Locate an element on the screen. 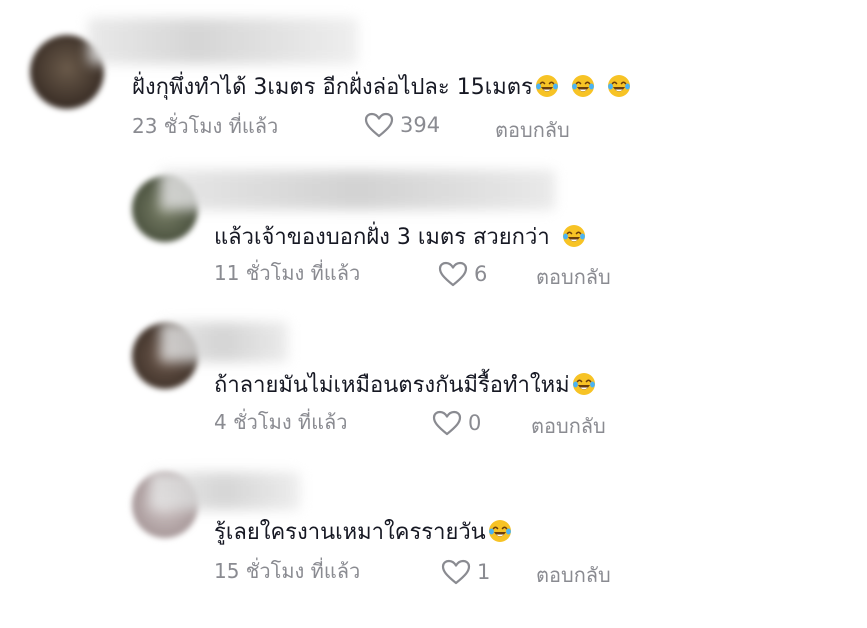 The width and height of the screenshot is (867, 628). like-button: 394 is located at coordinates (402, 125).